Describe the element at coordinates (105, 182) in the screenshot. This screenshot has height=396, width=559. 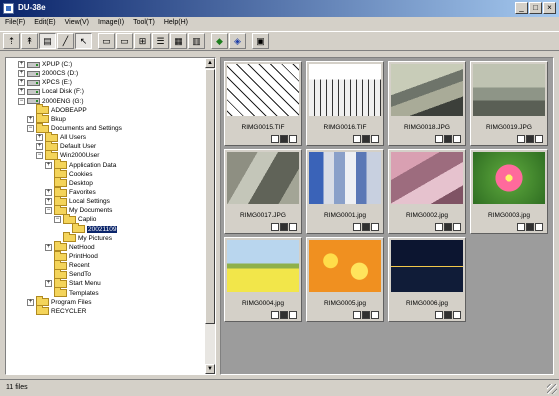
I see `tree-item: Desktop` at that location.